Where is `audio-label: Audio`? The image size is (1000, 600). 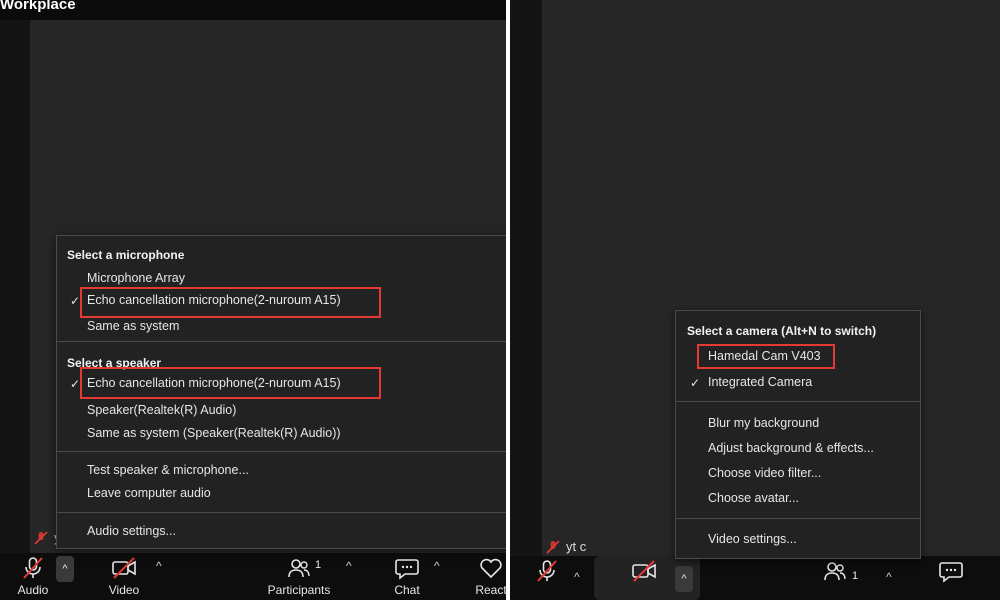
audio-label: Audio is located at coordinates (33, 590).